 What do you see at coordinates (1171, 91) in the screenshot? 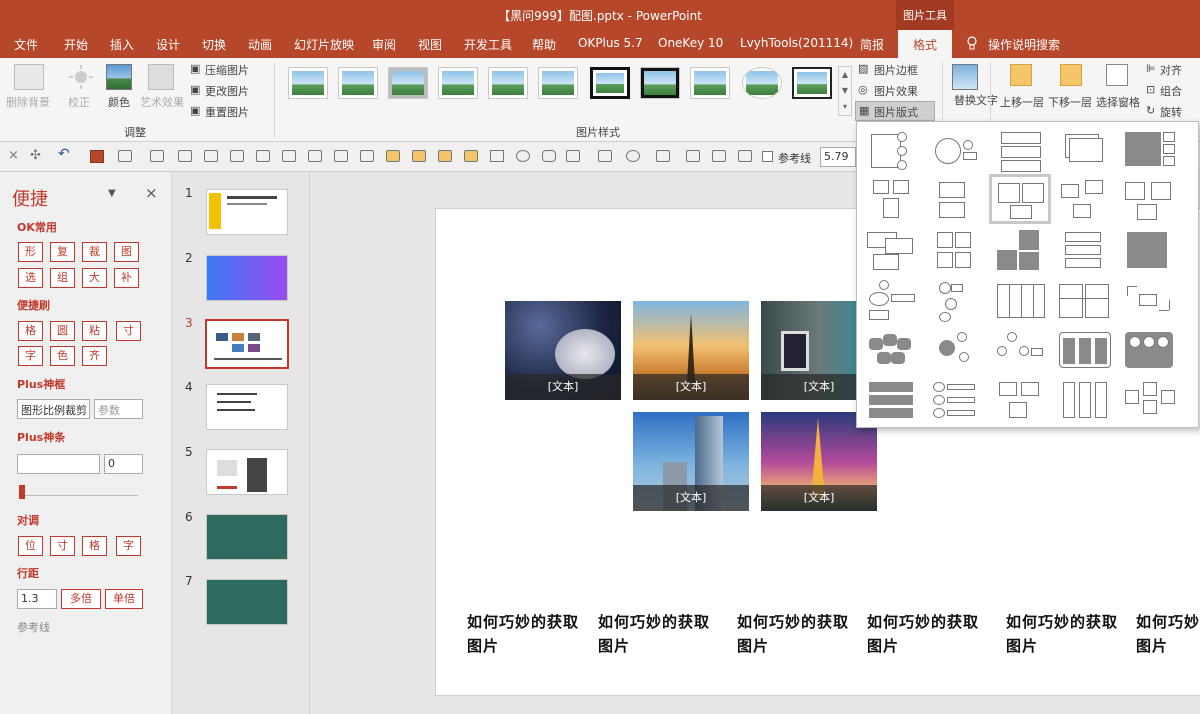
I see `group-button: 组合` at bounding box center [1171, 91].